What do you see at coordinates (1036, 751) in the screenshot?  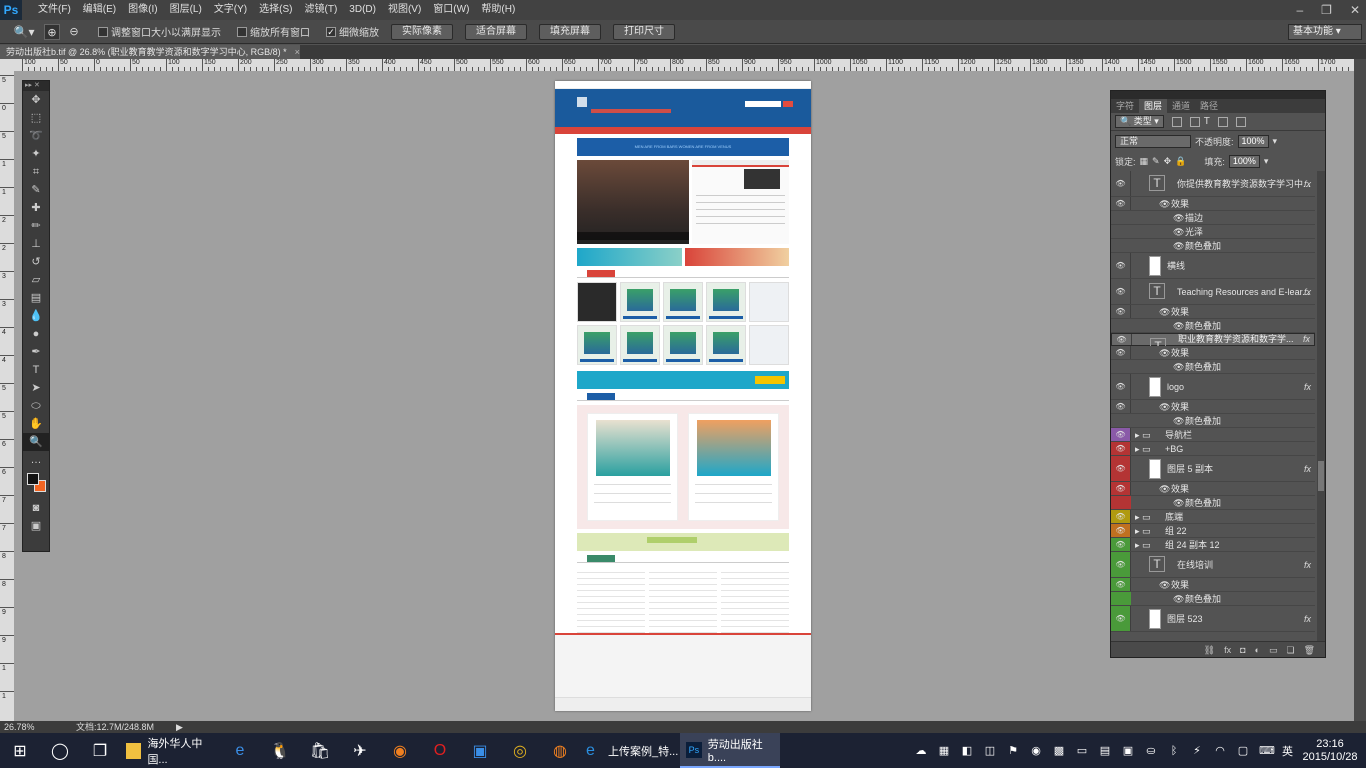 I see `tray-app-icon: ◉` at bounding box center [1036, 751].